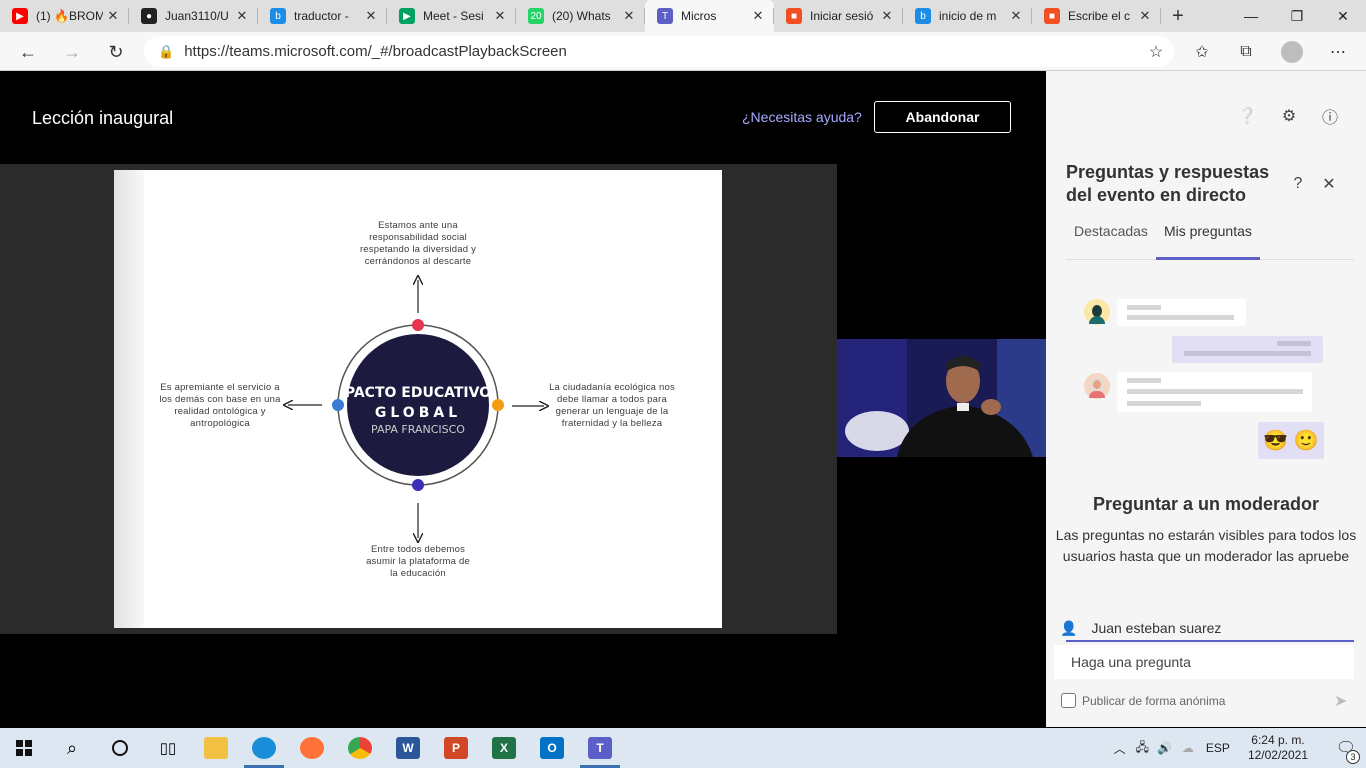 Image resolution: width=1366 pixels, height=768 pixels. What do you see at coordinates (1246, 52) in the screenshot?
I see `collections-icon: ⧉` at bounding box center [1246, 52].